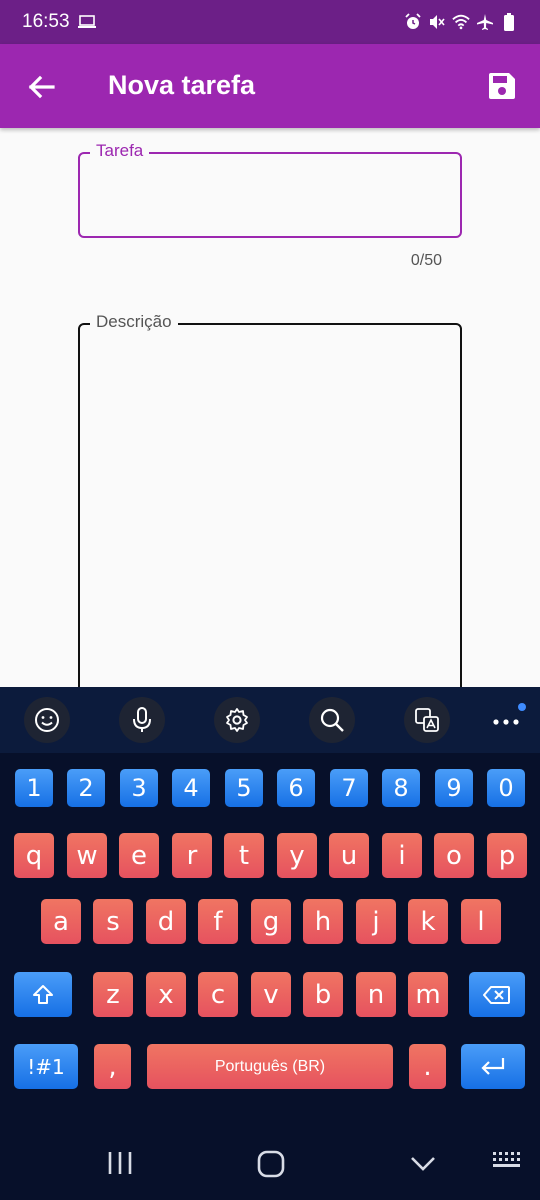  I want to click on key-v: v, so click(271, 994).